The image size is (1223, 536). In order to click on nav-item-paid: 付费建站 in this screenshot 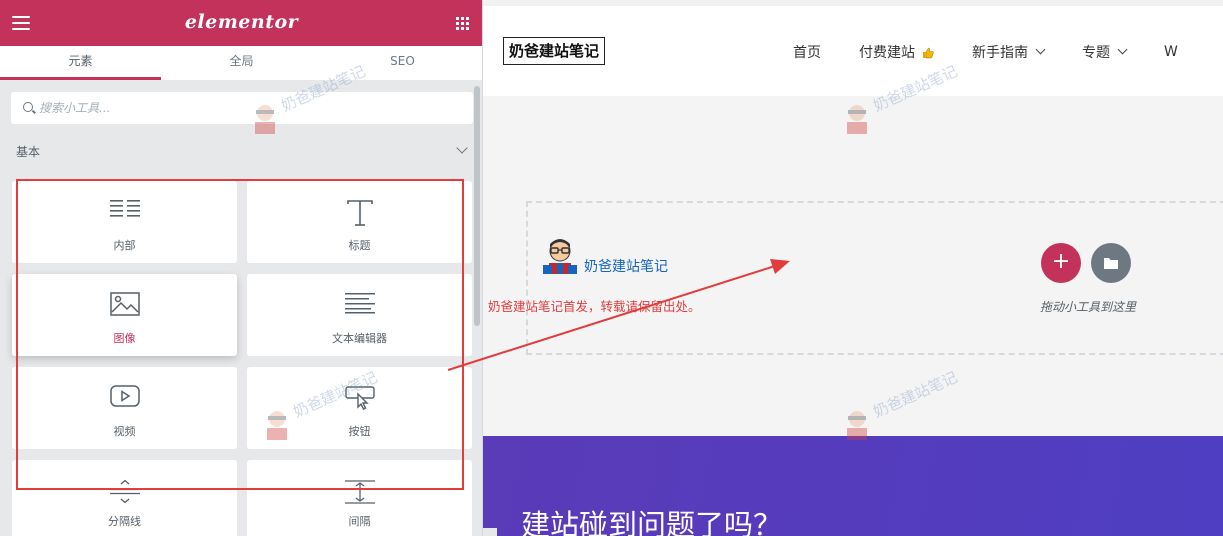, I will do `click(896, 52)`.